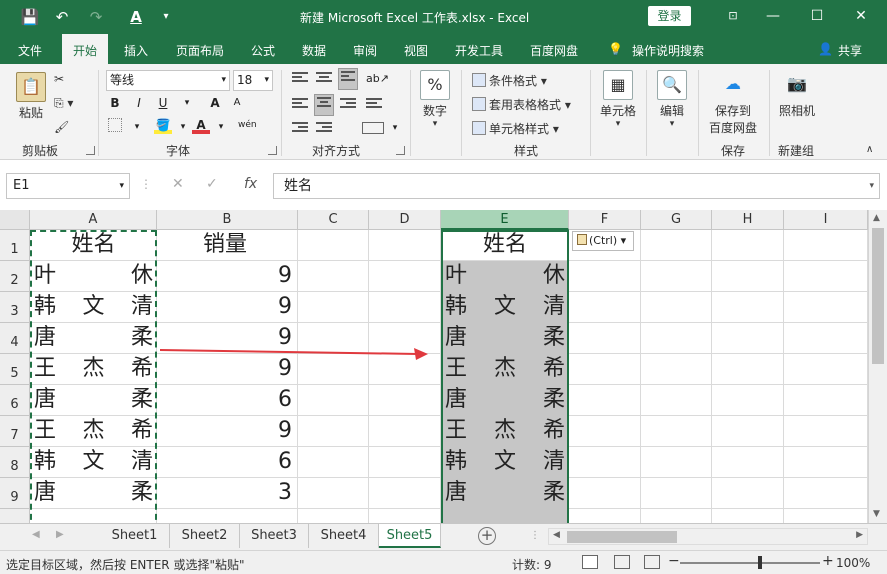 The image size is (887, 574). Describe the element at coordinates (505, 220) in the screenshot. I see `column-header-e: E` at that location.